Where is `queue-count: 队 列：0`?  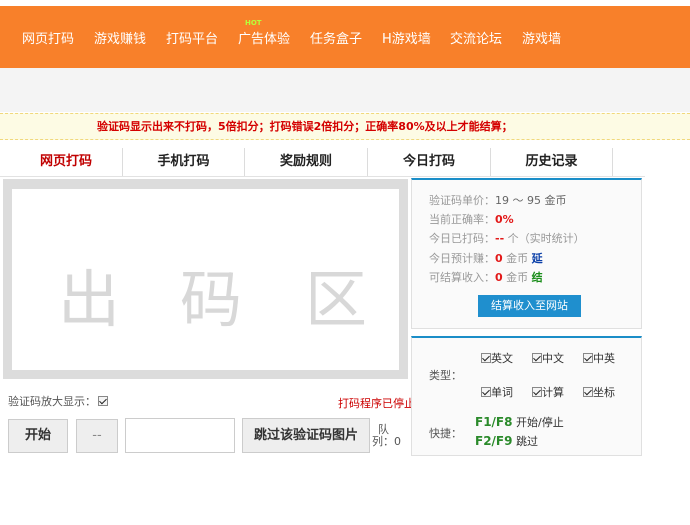 queue-count: 队 列：0 is located at coordinates (386, 436).